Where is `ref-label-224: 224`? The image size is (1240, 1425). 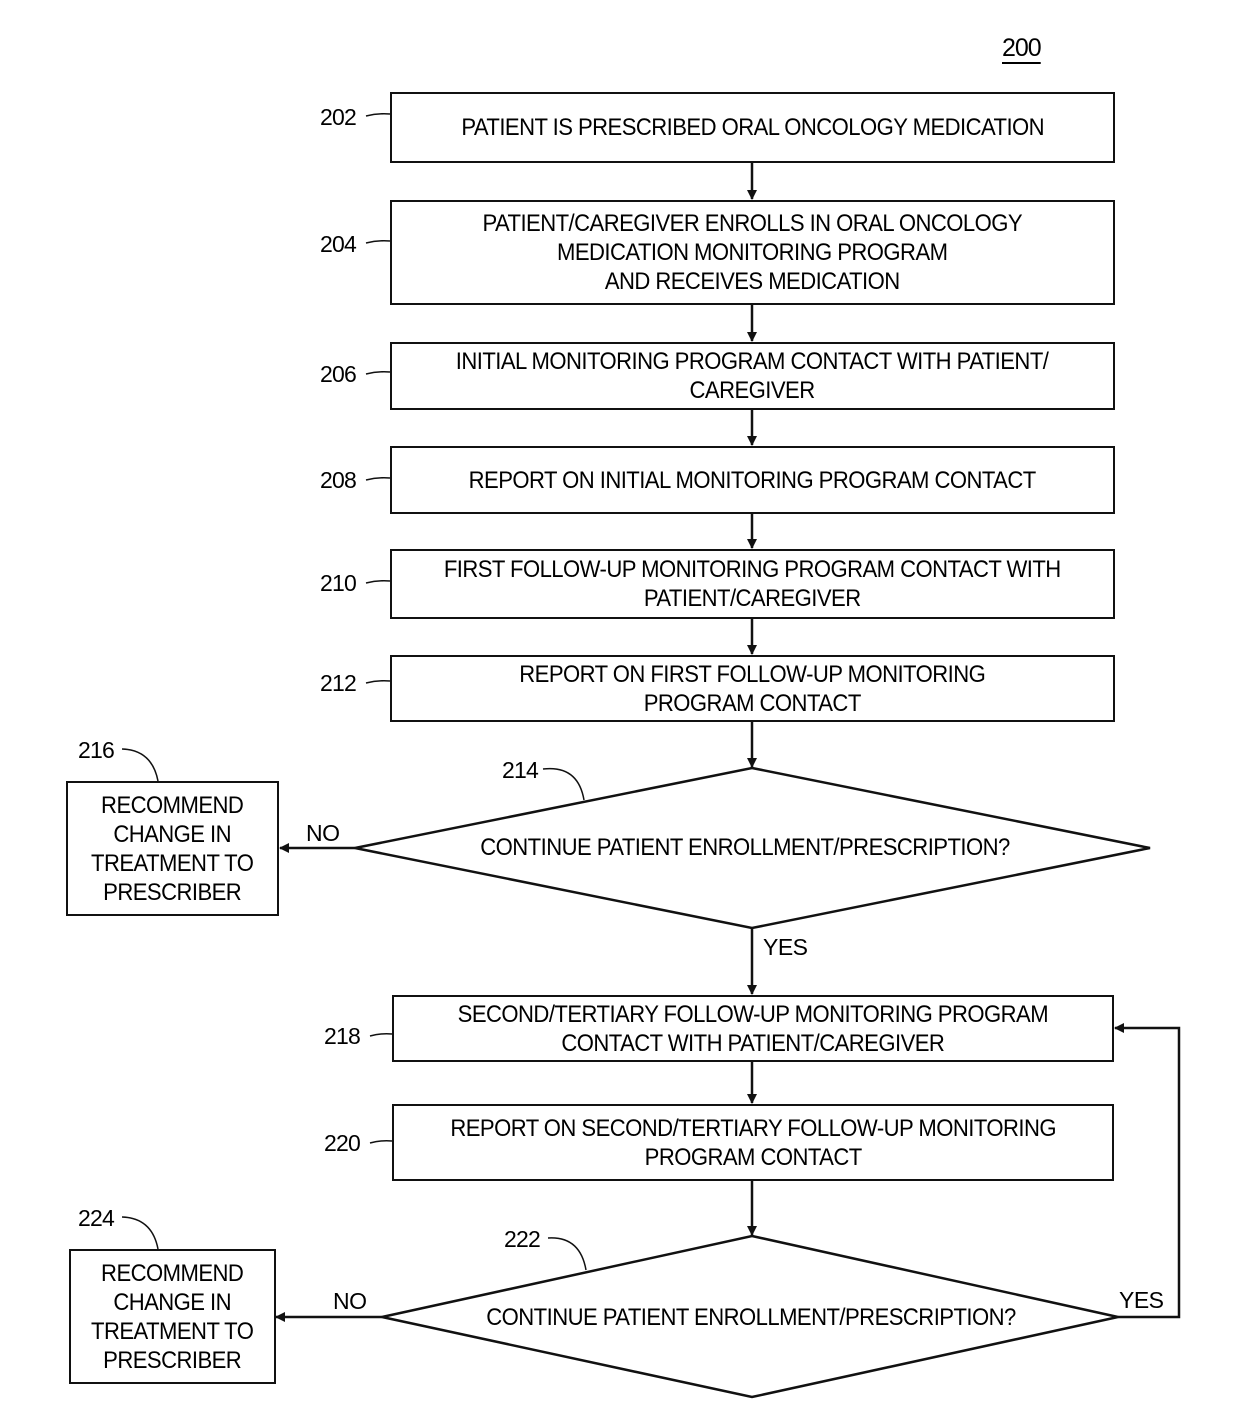
ref-label-224: 224 is located at coordinates (96, 1218).